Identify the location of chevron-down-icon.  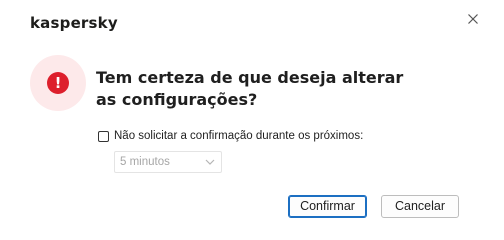
(210, 162).